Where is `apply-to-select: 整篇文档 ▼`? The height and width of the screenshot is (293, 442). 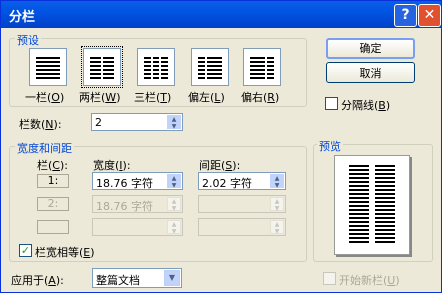
apply-to-select: 整篇文档 ▼ is located at coordinates (137, 278).